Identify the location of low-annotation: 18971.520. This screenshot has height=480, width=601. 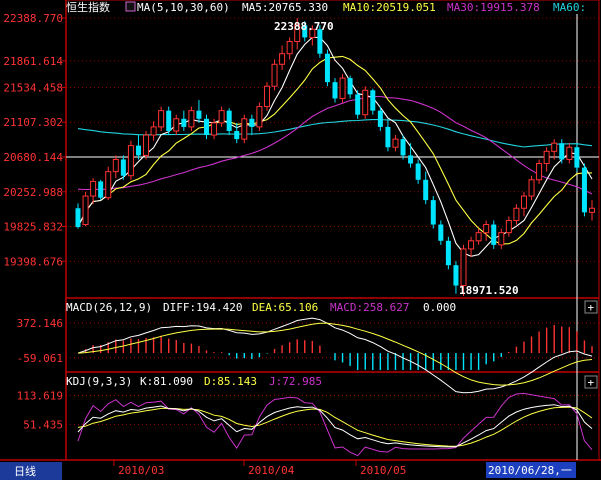
(489, 290).